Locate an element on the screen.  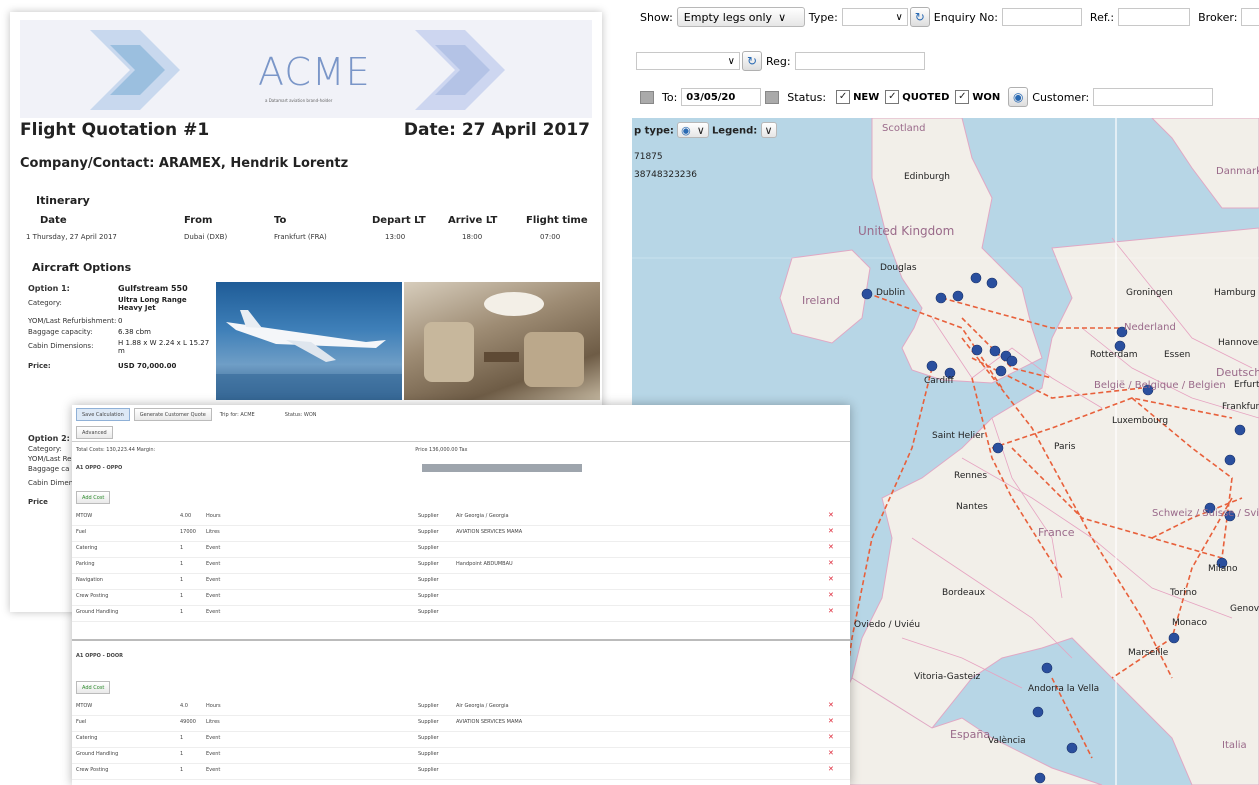
cabin-illustration is located at coordinates (504, 339).